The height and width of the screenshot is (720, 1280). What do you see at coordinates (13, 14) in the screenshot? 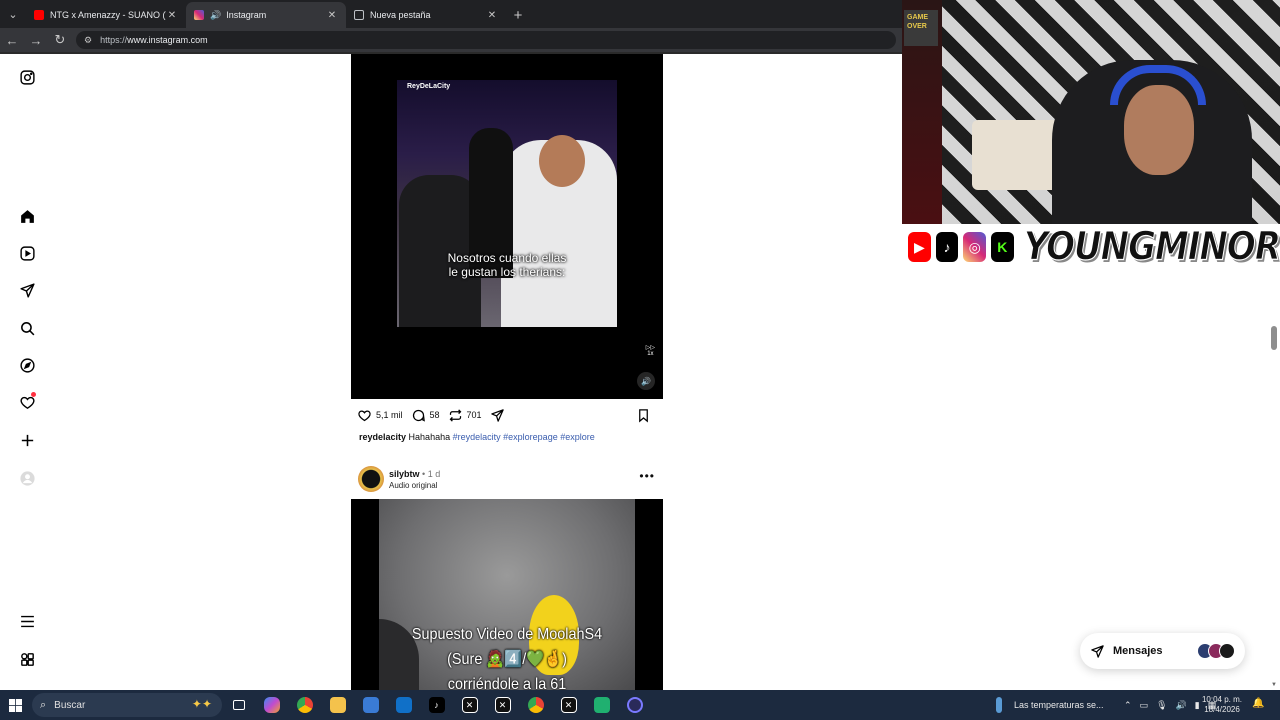
I see `tab-search-chevron-icon: ⌄` at bounding box center [13, 14].